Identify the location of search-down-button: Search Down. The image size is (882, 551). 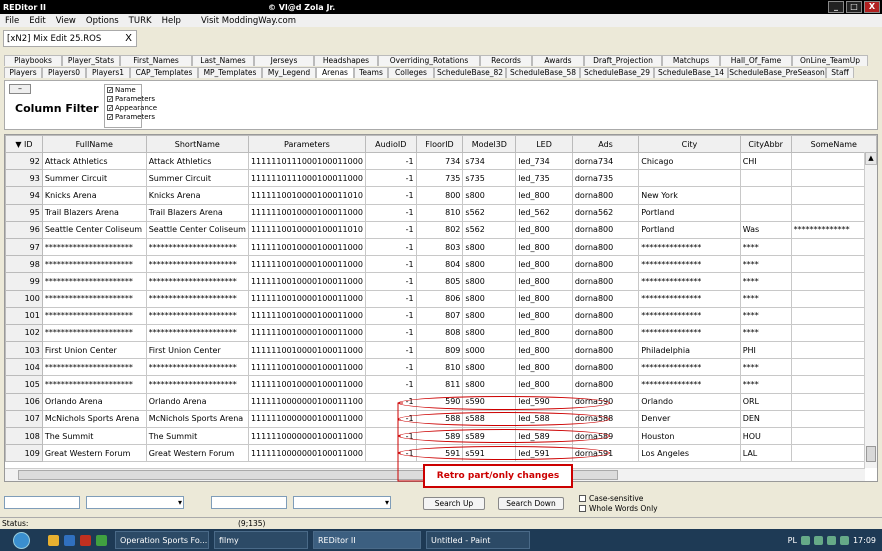
(531, 503).